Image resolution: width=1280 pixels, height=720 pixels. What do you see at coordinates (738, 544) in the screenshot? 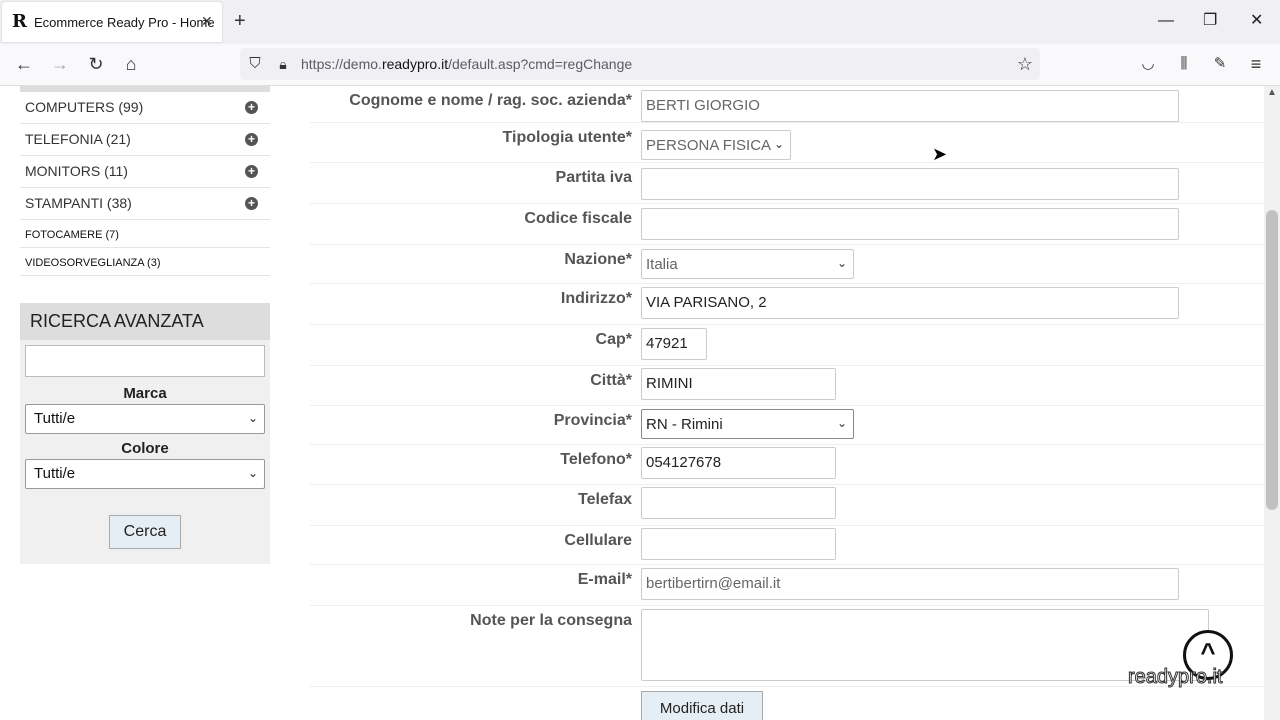
I see `cellulare-field` at bounding box center [738, 544].